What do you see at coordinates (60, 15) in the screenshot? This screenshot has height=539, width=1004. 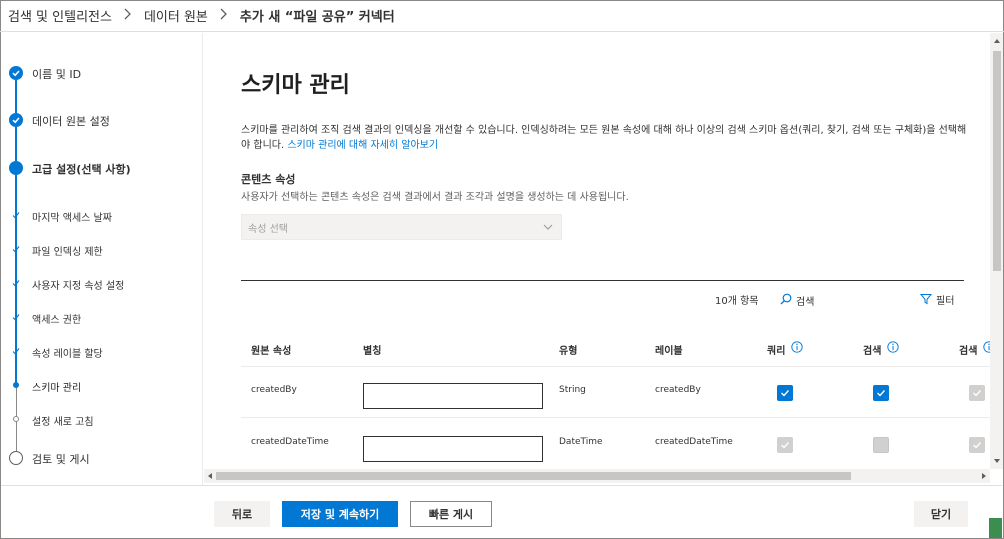 I see `breadcrumb-search-intelligence: 검색 및 인텔리전스` at bounding box center [60, 15].